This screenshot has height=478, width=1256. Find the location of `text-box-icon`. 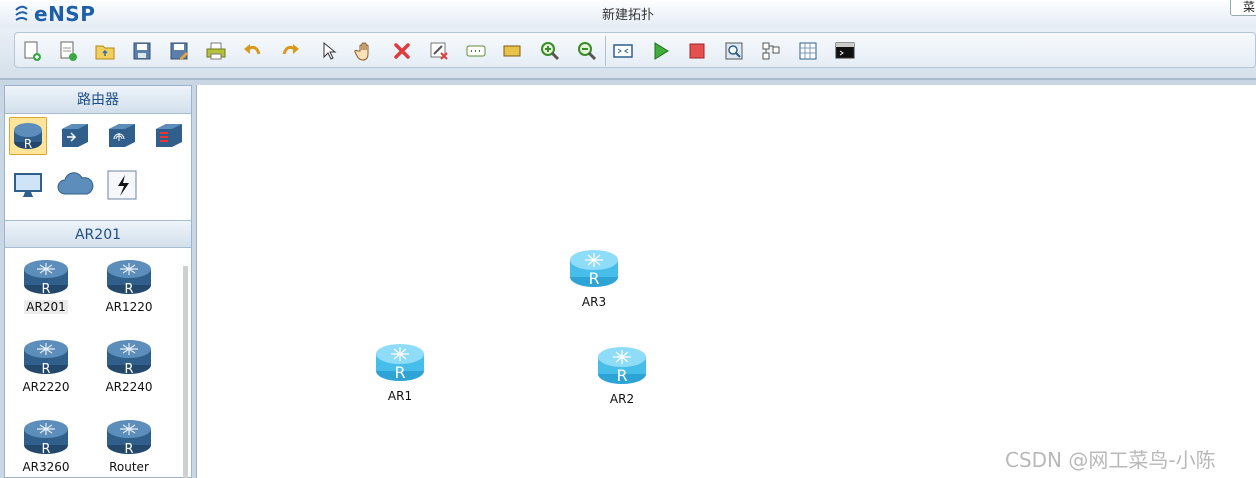

text-box-icon is located at coordinates (476, 51).